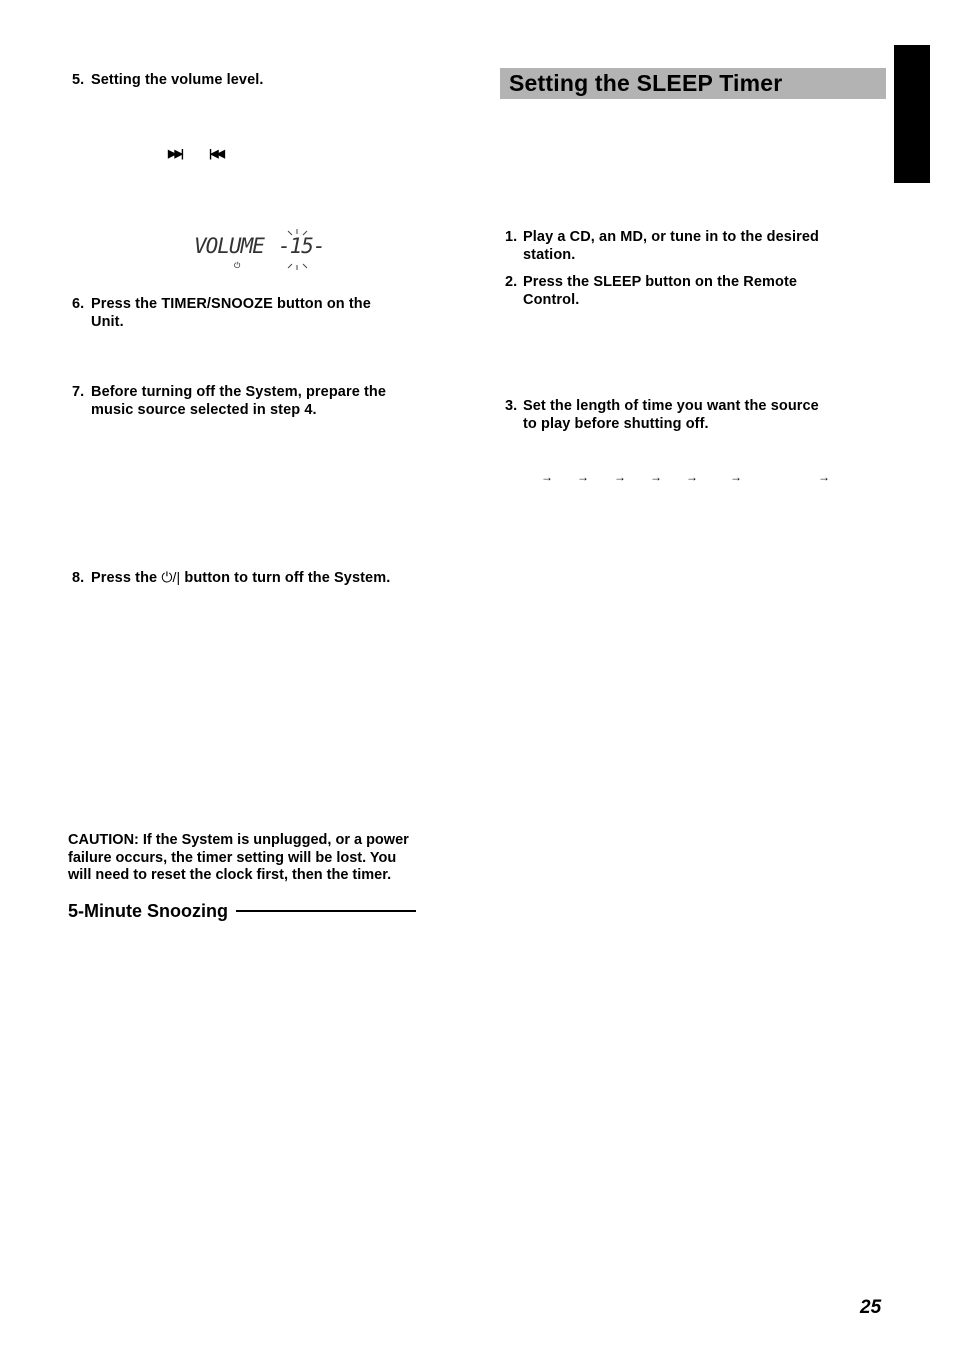 The width and height of the screenshot is (954, 1351). I want to click on step-text-line2: music source selected in step 4., so click(204, 410).